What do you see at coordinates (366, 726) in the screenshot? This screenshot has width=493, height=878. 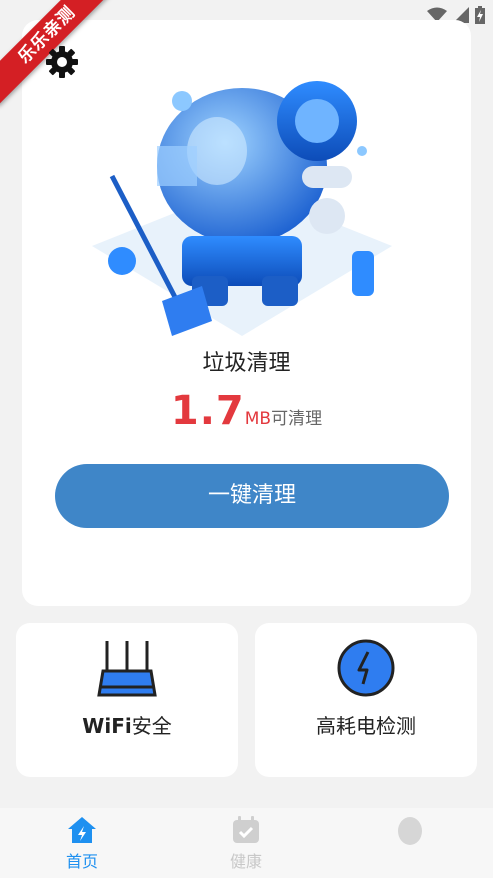 I see `high-power-detection-label: 高耗电检测` at bounding box center [366, 726].